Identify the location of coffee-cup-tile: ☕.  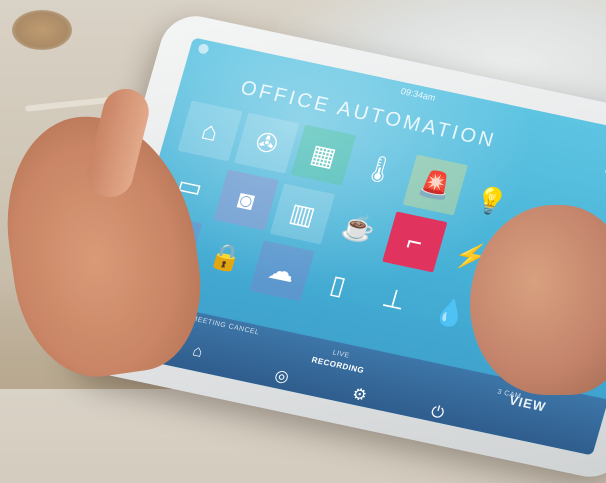
(358, 228).